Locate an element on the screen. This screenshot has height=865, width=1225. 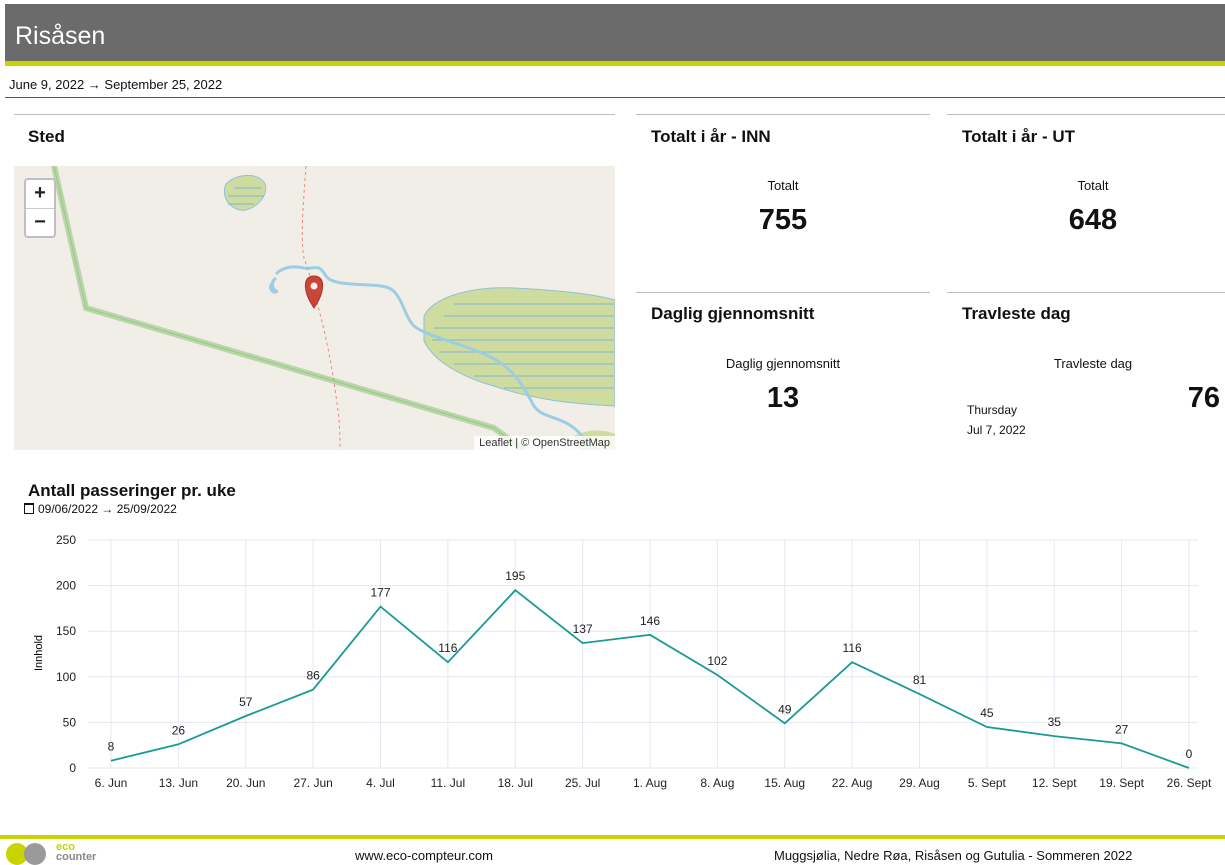
calendar-icon is located at coordinates (29, 508).